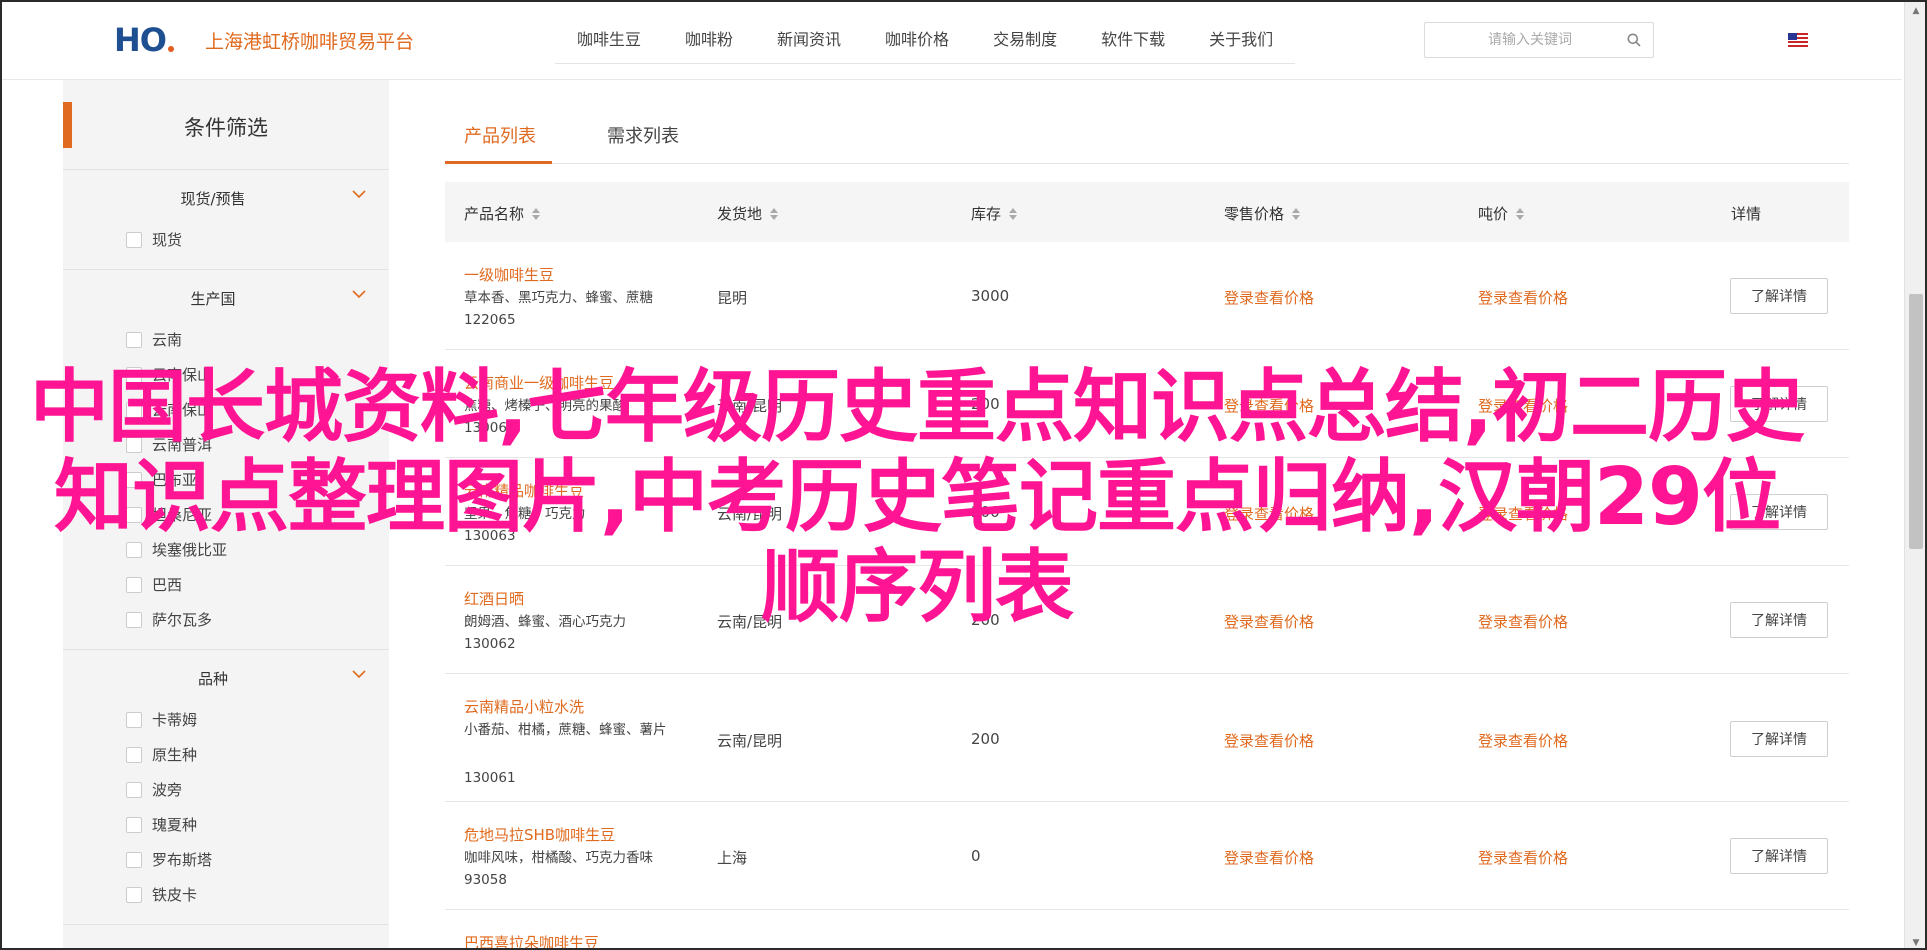  Describe the element at coordinates (175, 755) in the screenshot. I see `filter-option-label: 原生种` at that location.